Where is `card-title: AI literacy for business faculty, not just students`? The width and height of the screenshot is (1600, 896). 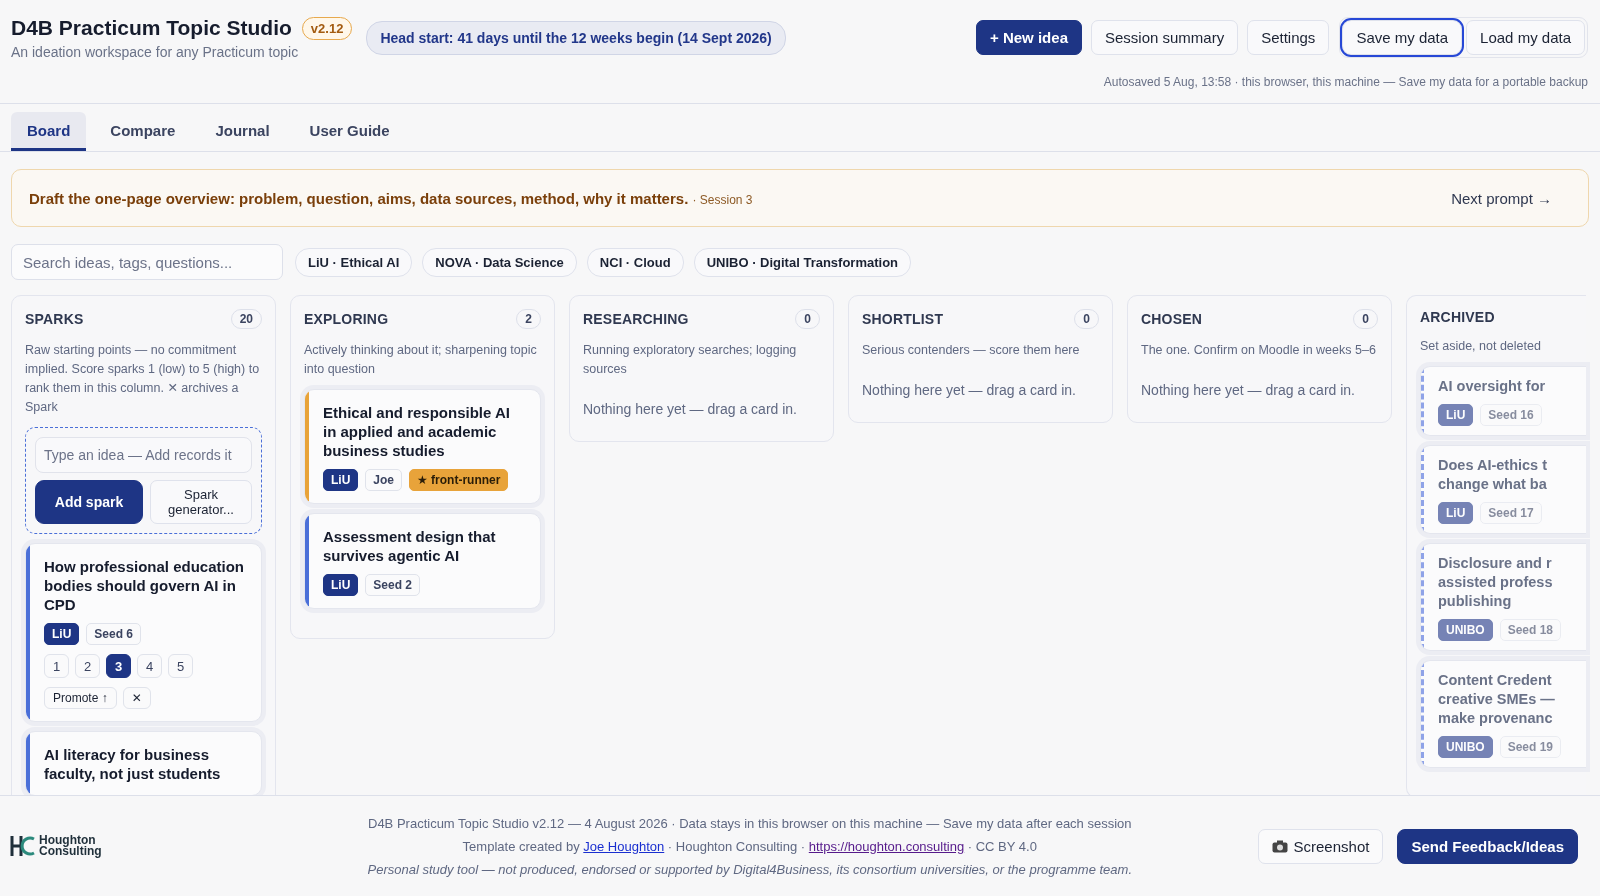 card-title: AI literacy for business faculty, not just students is located at coordinates (133, 764).